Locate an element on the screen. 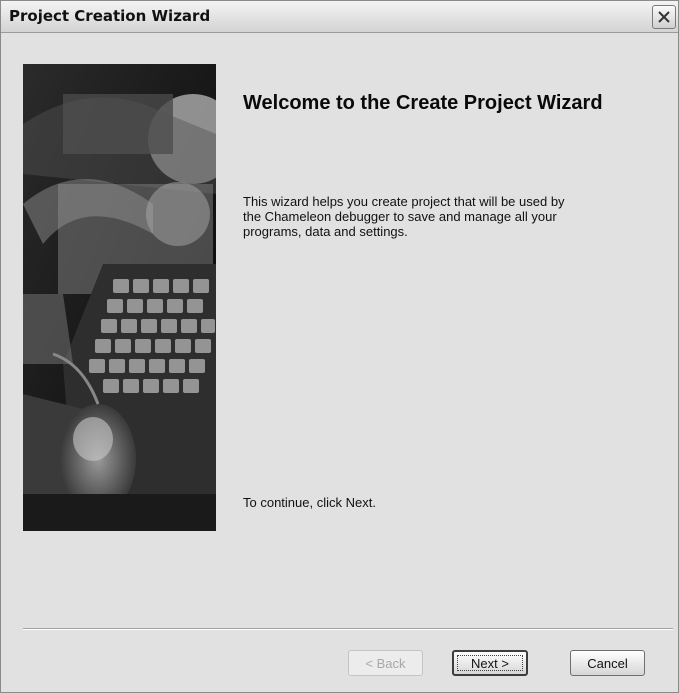  close-icon is located at coordinates (664, 17).